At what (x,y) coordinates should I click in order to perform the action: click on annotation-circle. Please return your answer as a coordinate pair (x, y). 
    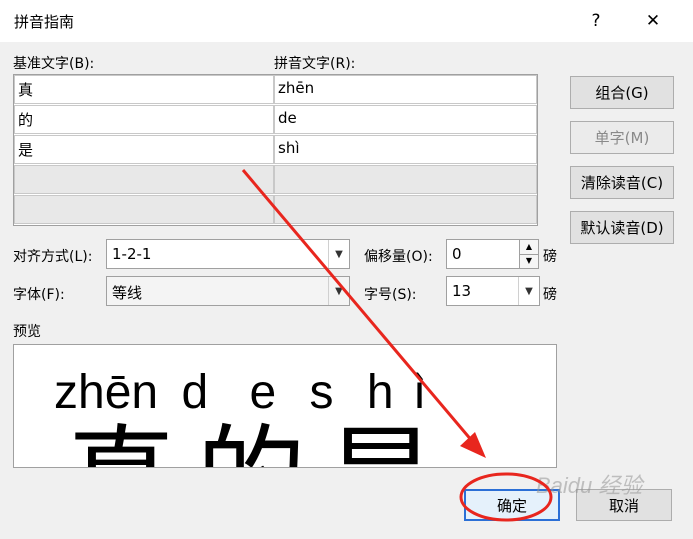
    Looking at the image, I should click on (506, 497).